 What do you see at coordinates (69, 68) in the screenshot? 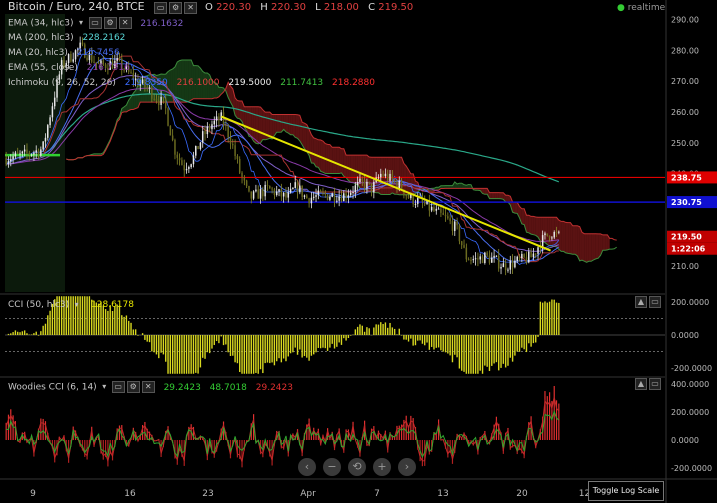
I see `indicator-ema55: EMA (55, close) 216.7316` at bounding box center [69, 68].